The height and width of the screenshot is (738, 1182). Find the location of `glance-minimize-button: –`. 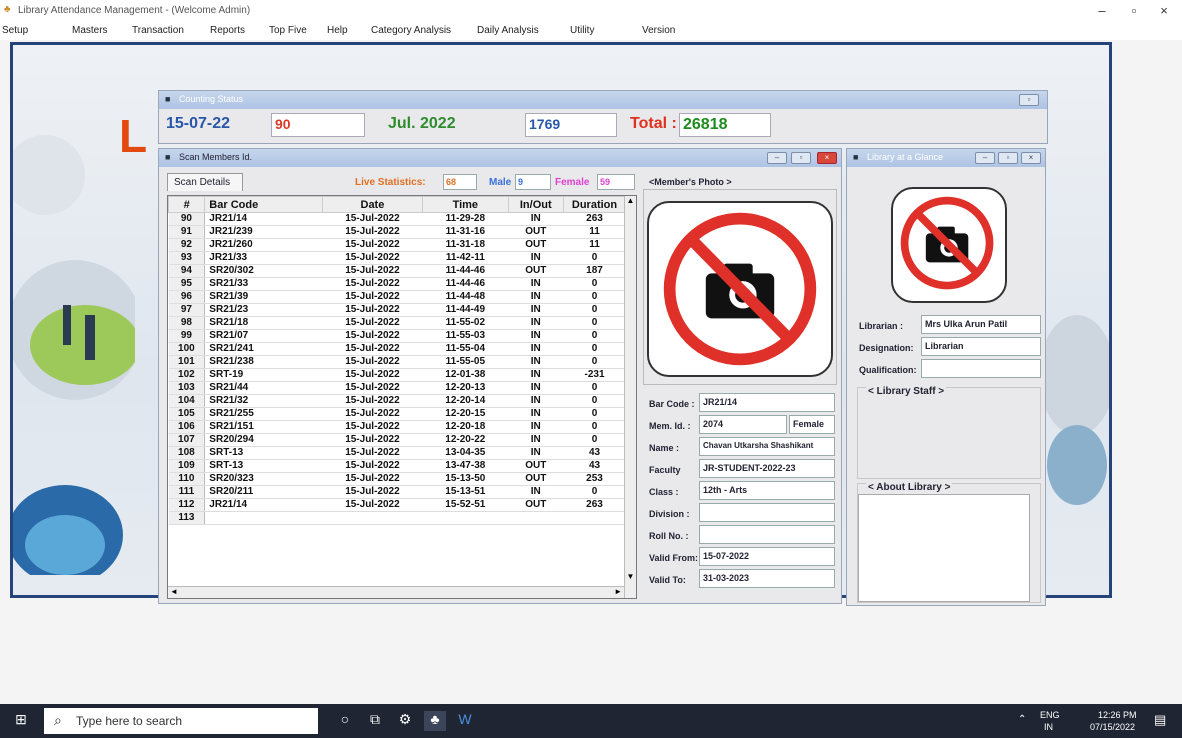

glance-minimize-button: – is located at coordinates (985, 158).